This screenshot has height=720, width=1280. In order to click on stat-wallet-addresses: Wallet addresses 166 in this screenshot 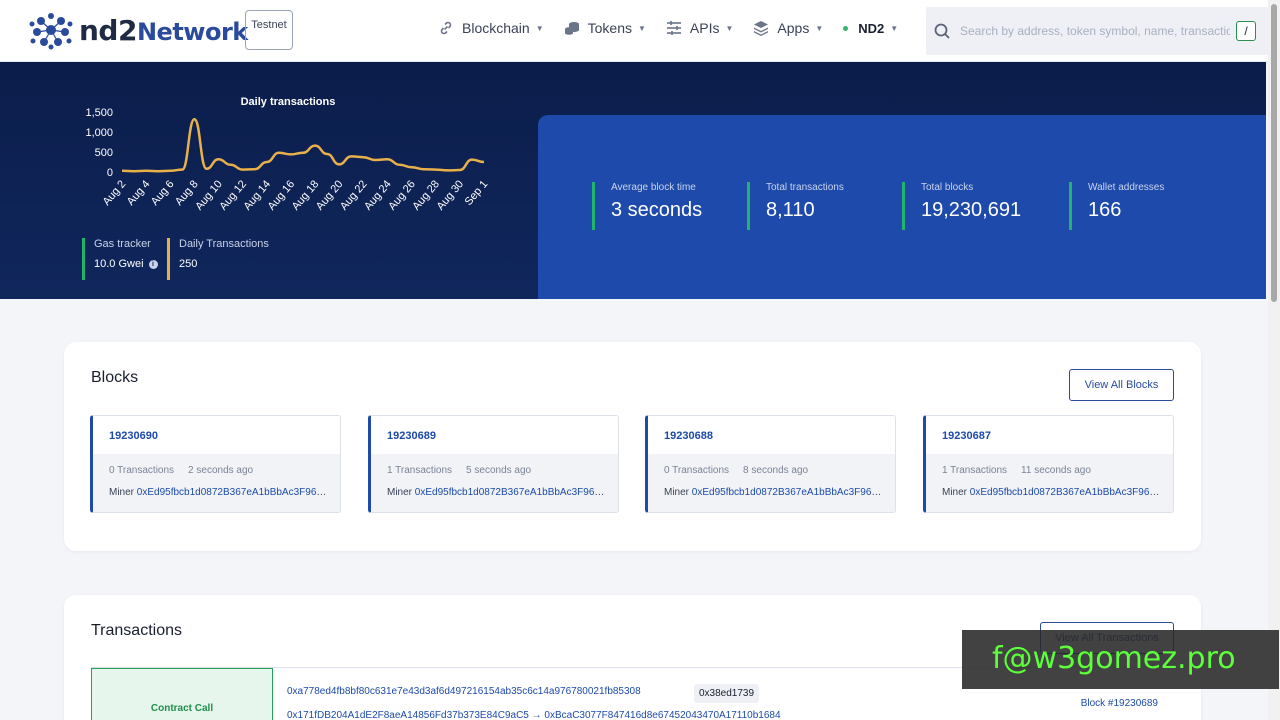, I will do `click(1116, 206)`.